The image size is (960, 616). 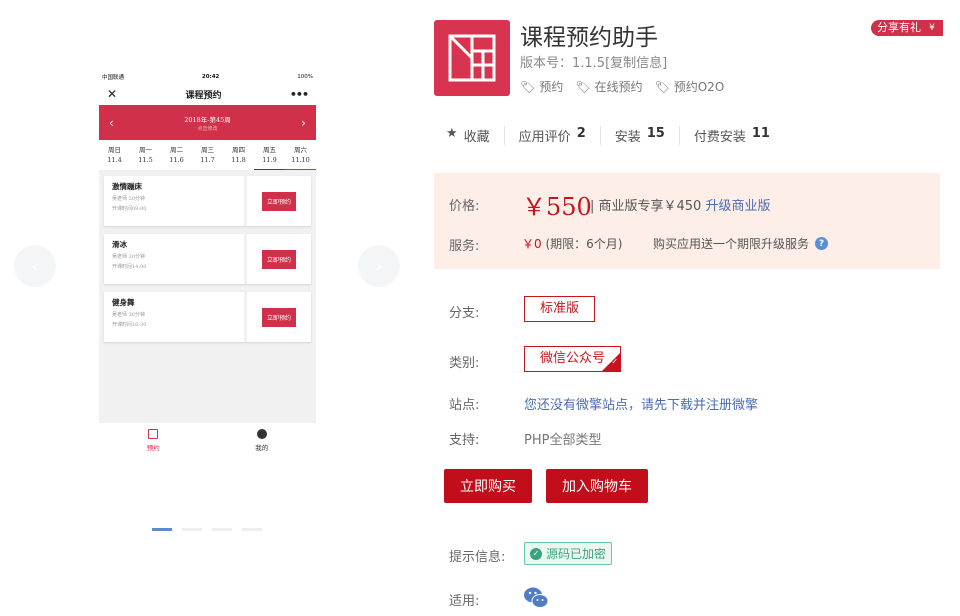 I want to click on price-value: ￥550, so click(x=557, y=207).